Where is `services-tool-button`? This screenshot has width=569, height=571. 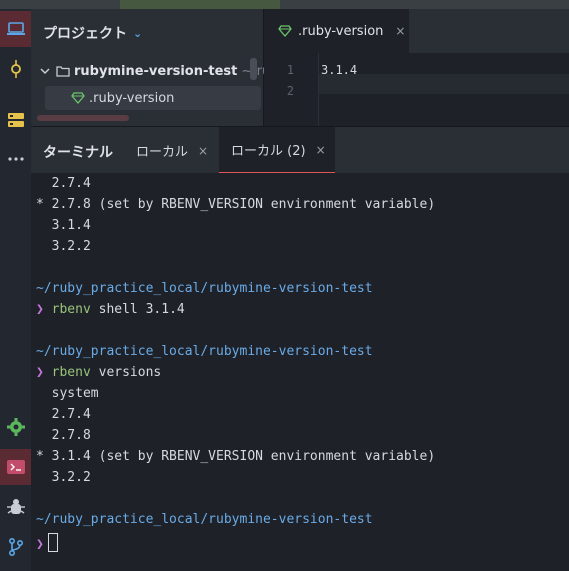
services-tool-button is located at coordinates (15, 120).